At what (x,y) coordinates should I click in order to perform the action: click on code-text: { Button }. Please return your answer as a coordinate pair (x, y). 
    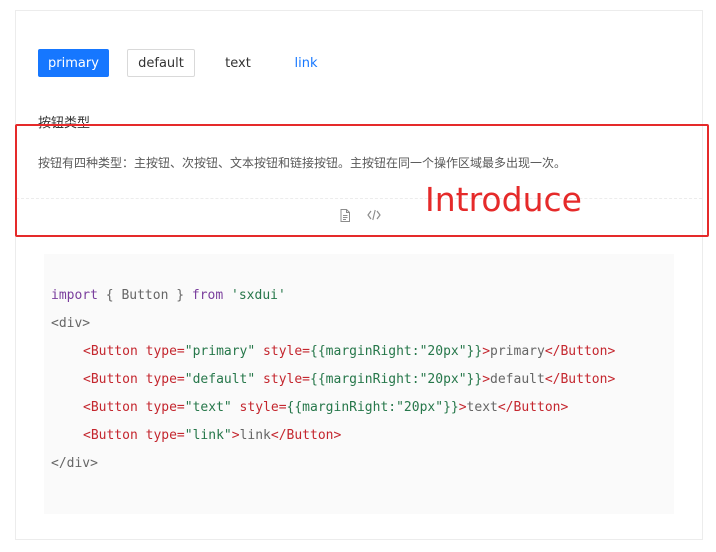
    Looking at the image, I should click on (144, 295).